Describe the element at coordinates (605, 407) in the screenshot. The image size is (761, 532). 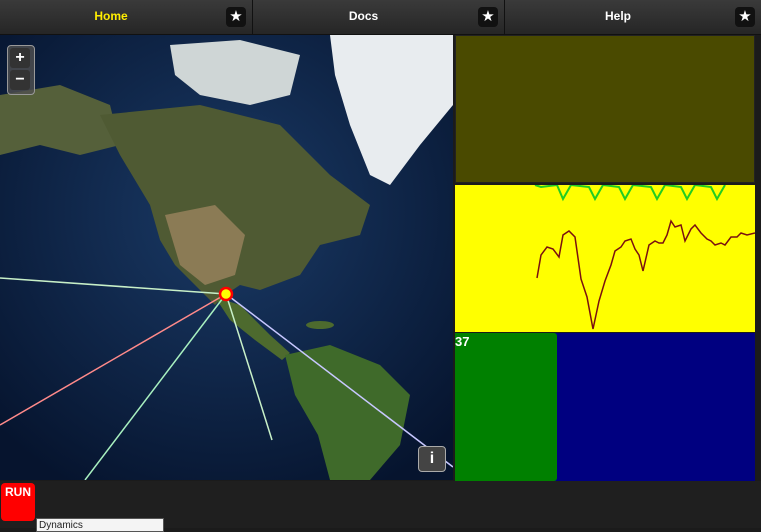
I see `navy-panel: 37` at that location.